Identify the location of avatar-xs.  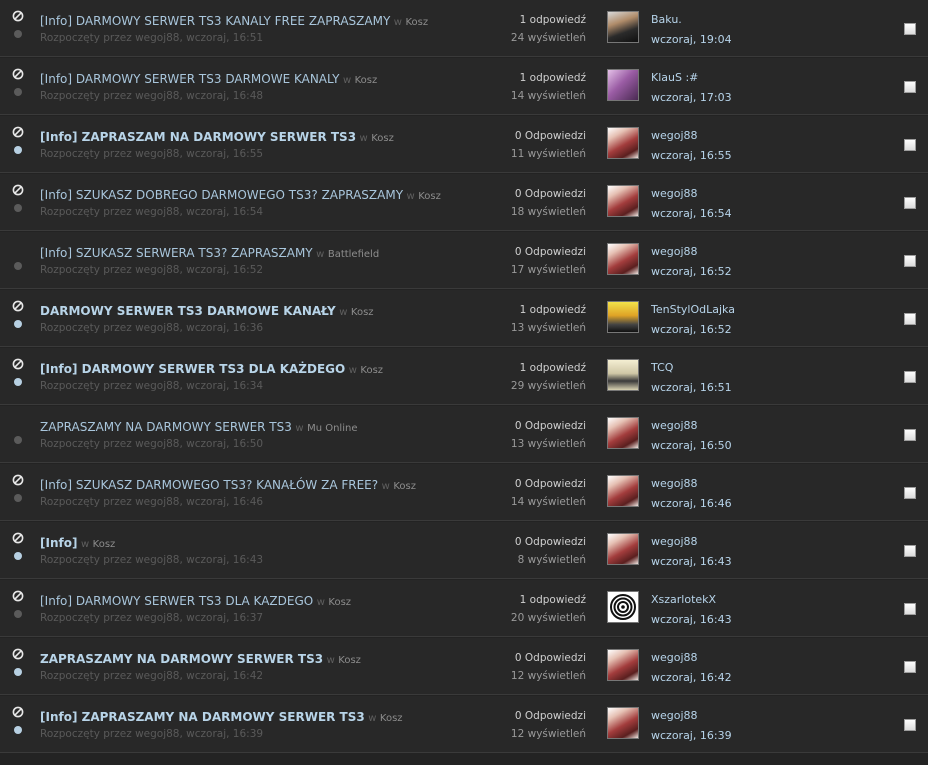
(623, 607).